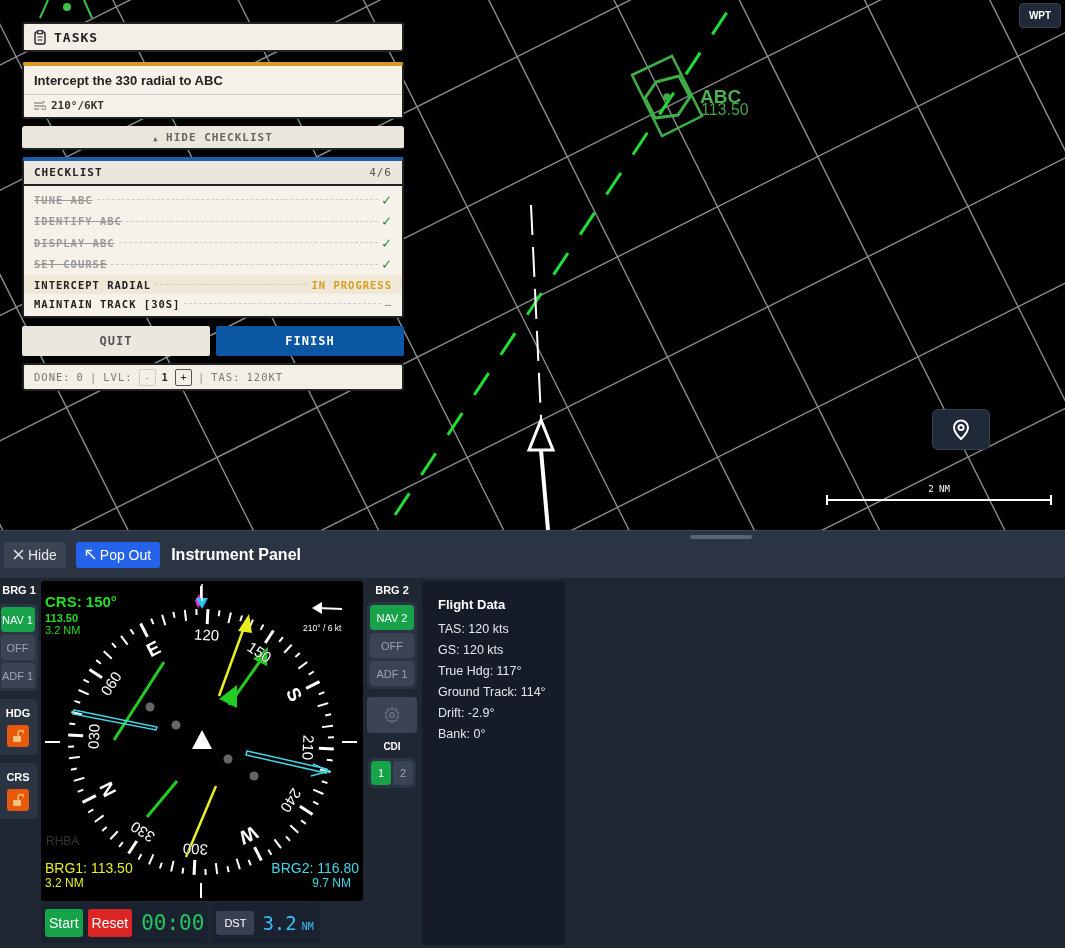  What do you see at coordinates (308, 747) in the screenshot?
I see `dial-label: 210` at bounding box center [308, 747].